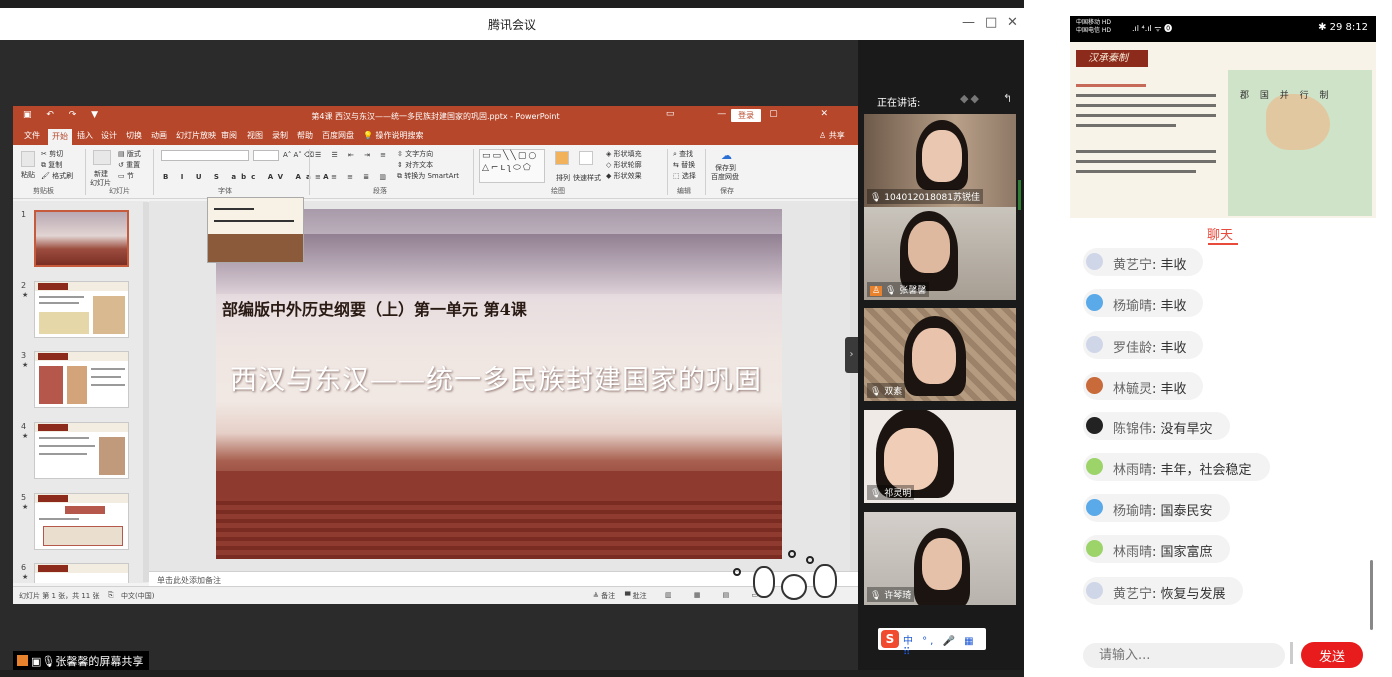 The height and width of the screenshot is (677, 1392). What do you see at coordinates (968, 22) in the screenshot?
I see `minimize-button: —` at bounding box center [968, 22].